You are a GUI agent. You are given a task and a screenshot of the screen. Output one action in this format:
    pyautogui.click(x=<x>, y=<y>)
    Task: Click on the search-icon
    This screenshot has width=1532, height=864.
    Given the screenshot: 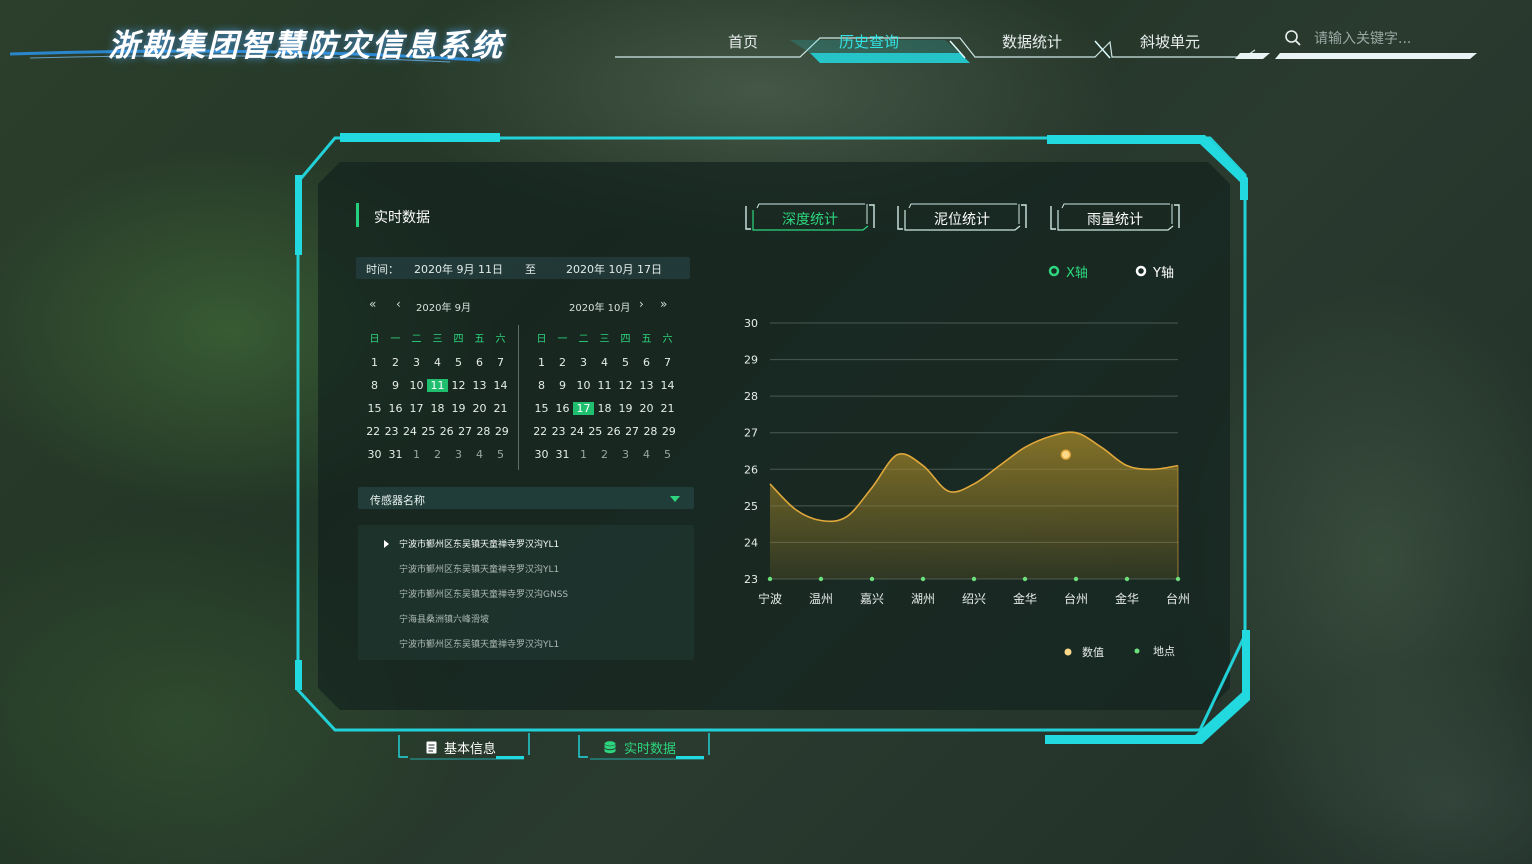 What is the action you would take?
    pyautogui.click(x=1293, y=38)
    